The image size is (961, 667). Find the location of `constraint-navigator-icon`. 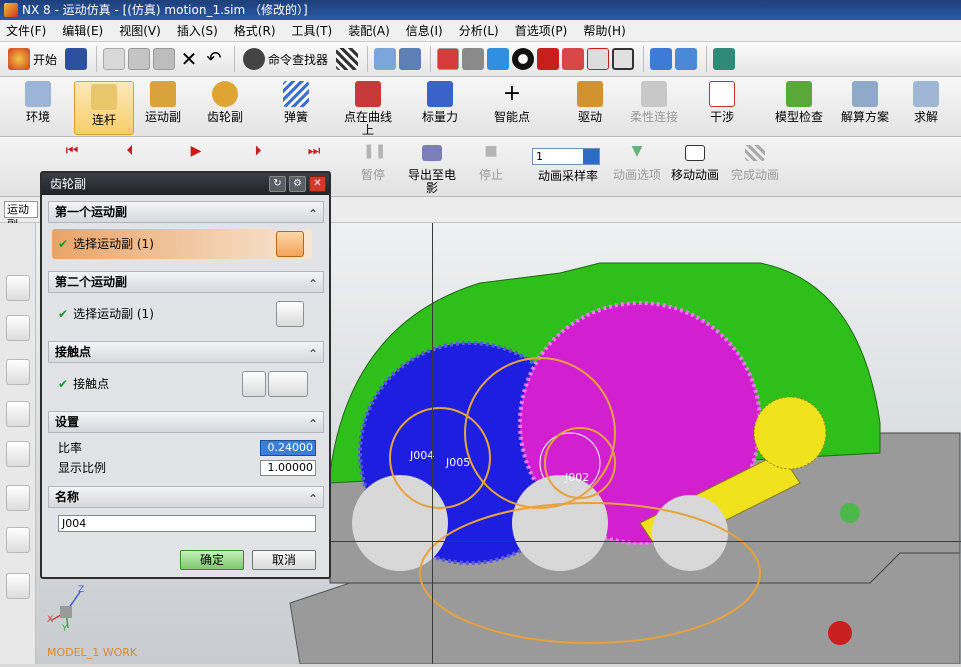

constraint-navigator-icon is located at coordinates (18, 328).